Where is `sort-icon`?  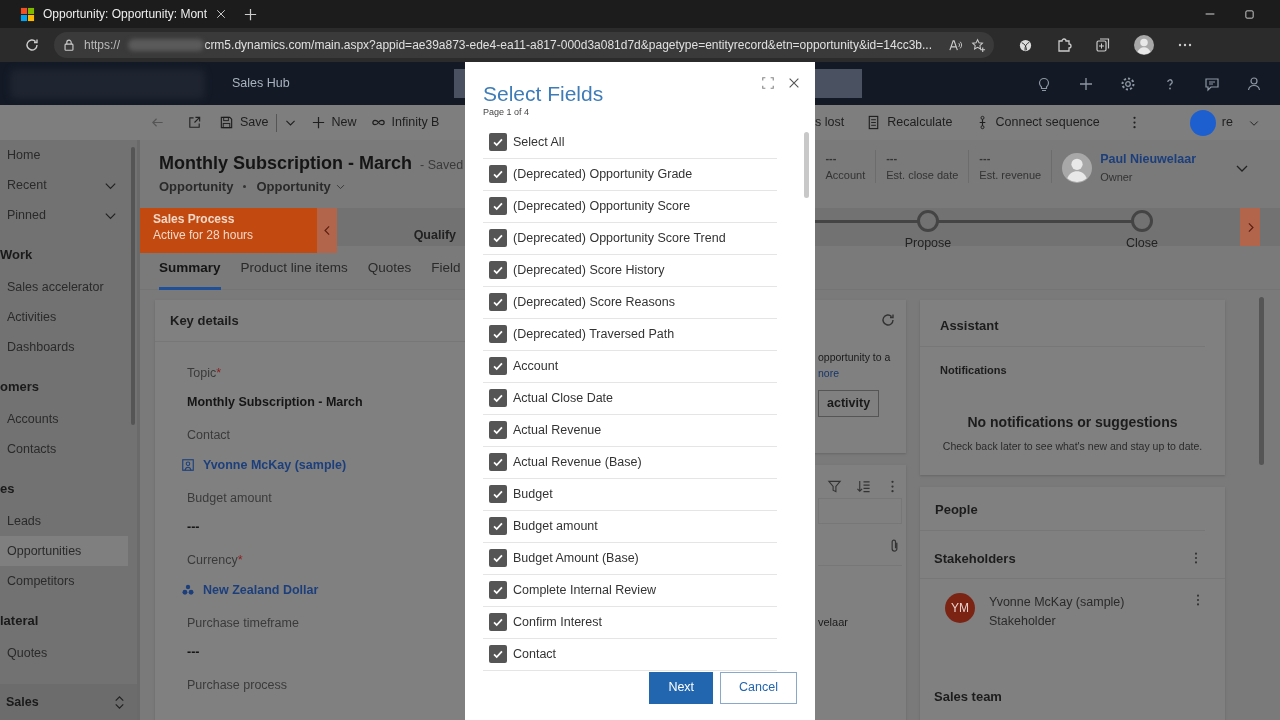
sort-icon is located at coordinates (863, 486).